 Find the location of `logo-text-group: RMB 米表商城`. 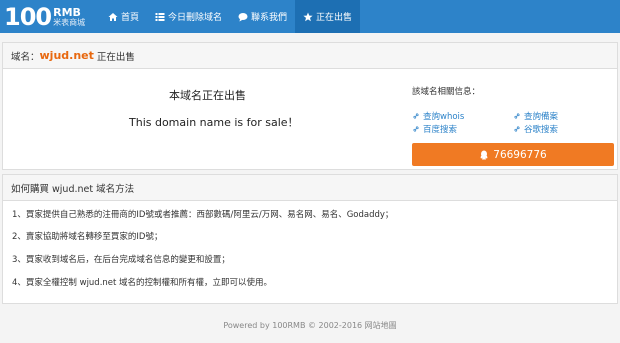

logo-text-group: RMB 米表商城 is located at coordinates (69, 17).